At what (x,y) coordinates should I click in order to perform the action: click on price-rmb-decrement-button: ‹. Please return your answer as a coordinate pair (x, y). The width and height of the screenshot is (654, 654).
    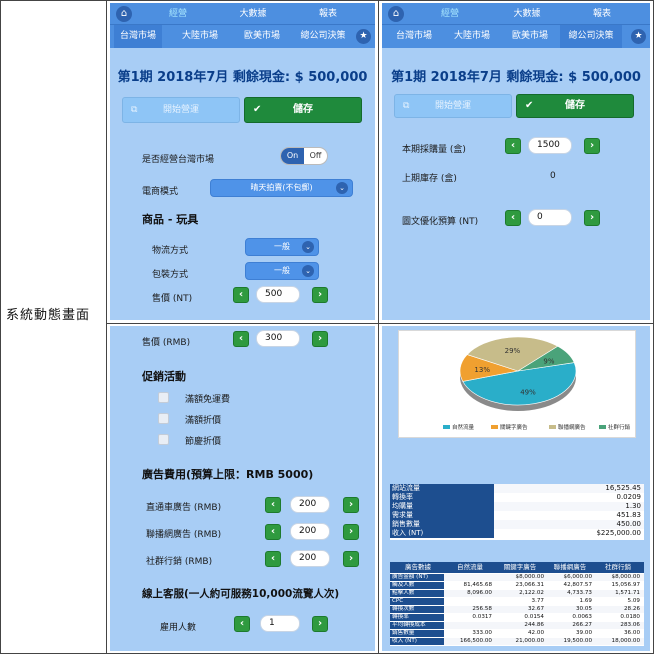
    Looking at the image, I should click on (241, 339).